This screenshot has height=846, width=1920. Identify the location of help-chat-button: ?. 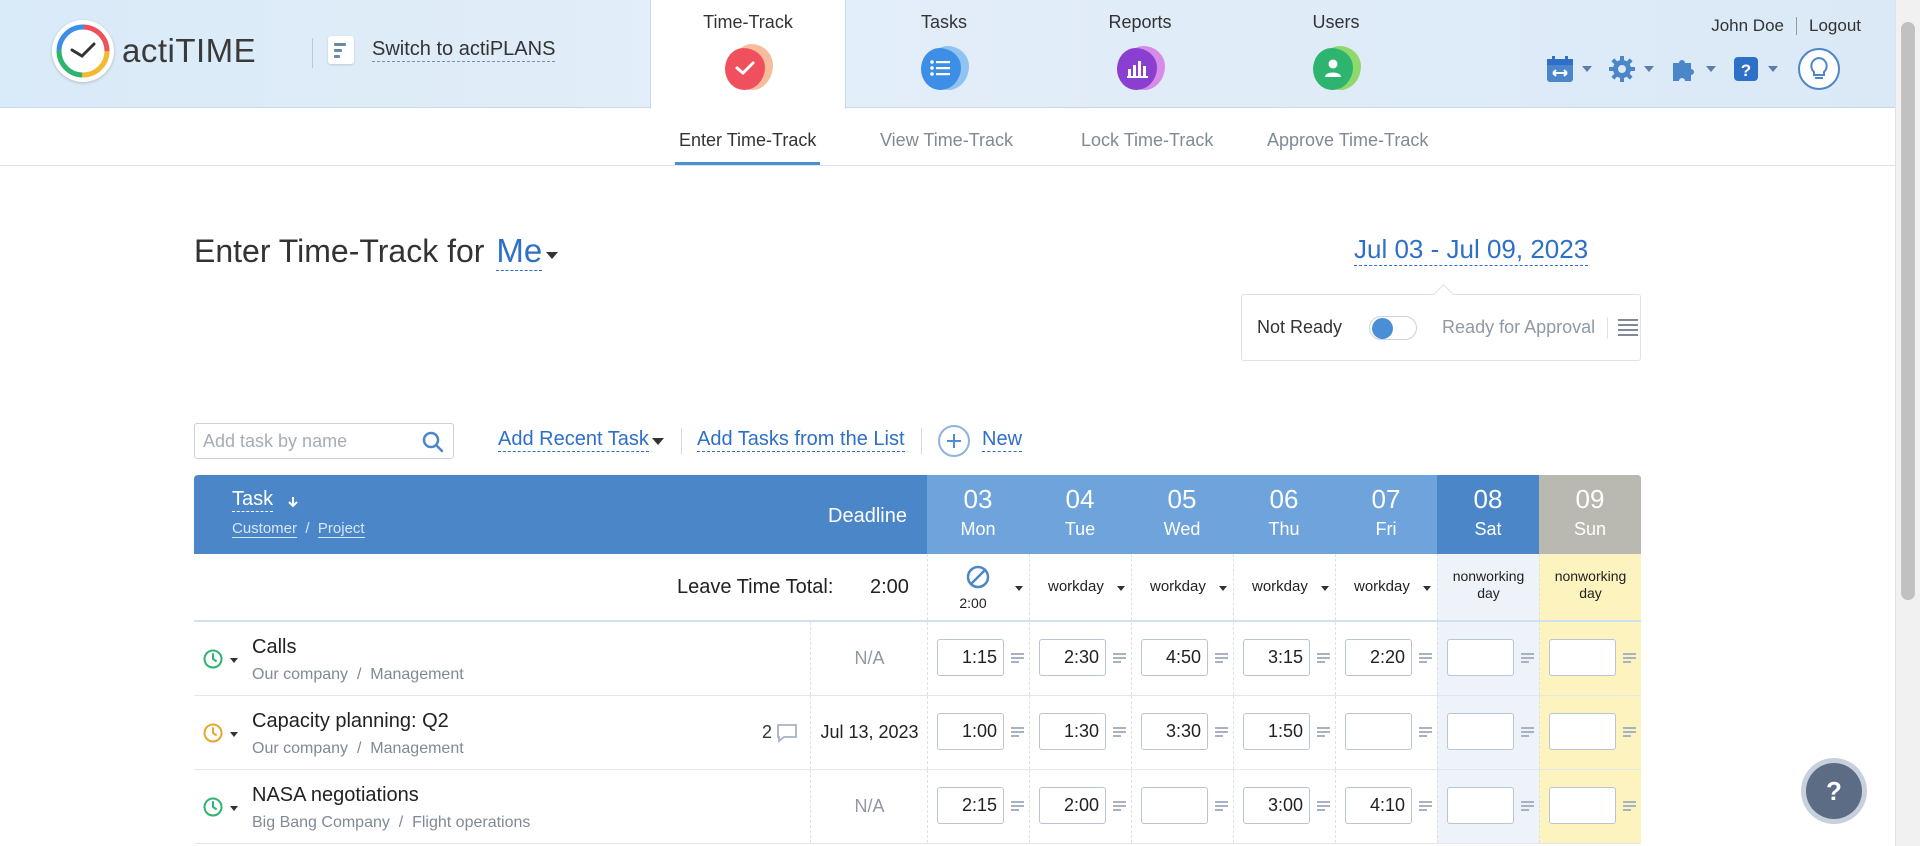
(1834, 791).